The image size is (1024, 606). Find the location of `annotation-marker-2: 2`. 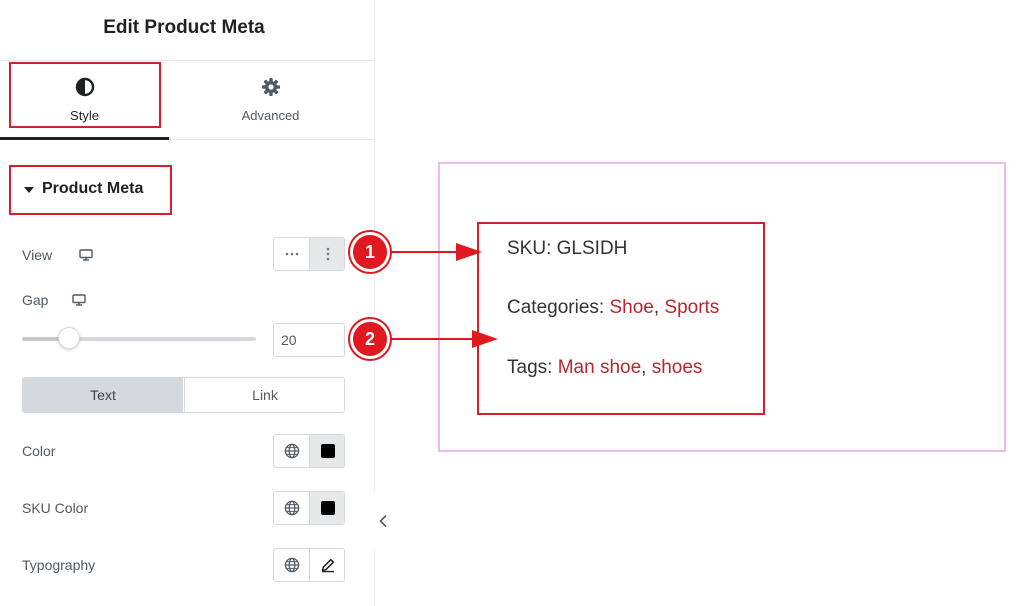

annotation-marker-2: 2 is located at coordinates (370, 339).